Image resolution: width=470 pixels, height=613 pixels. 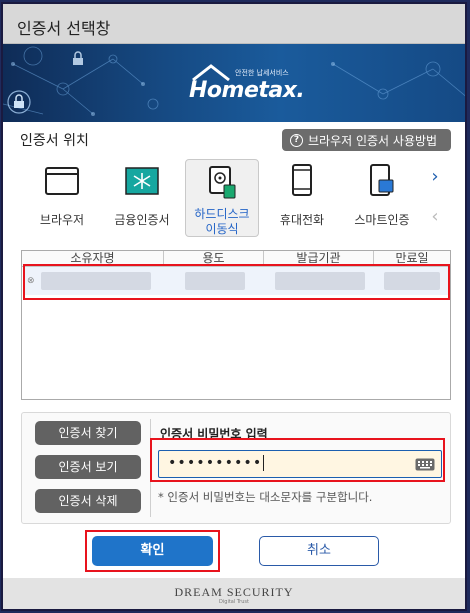 I want to click on question-icon: ?, so click(x=296, y=140).